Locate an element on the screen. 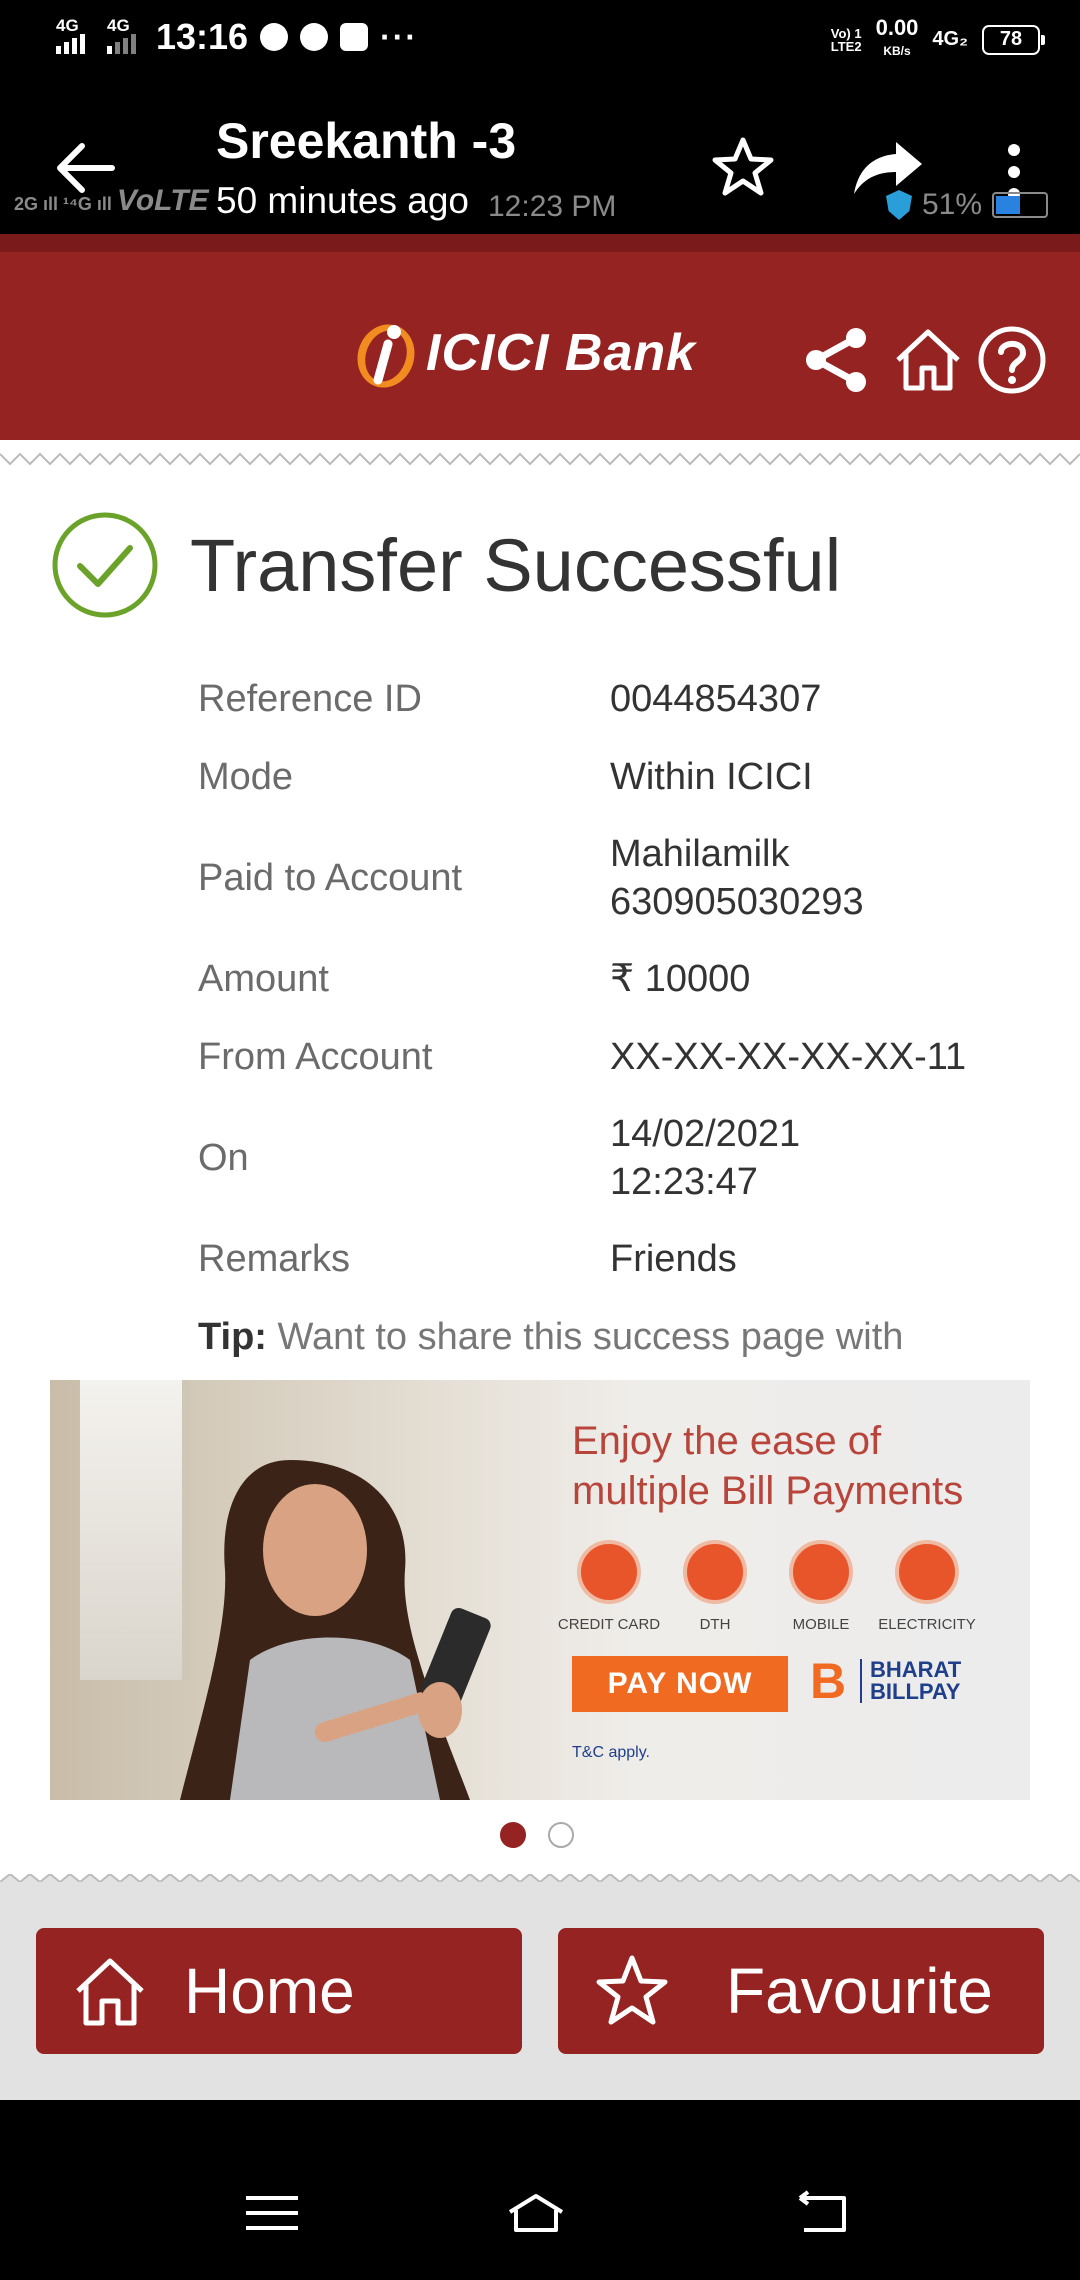 The image size is (1080, 2280). detail-row-mode: Mode Within ICICI is located at coordinates (618, 777).